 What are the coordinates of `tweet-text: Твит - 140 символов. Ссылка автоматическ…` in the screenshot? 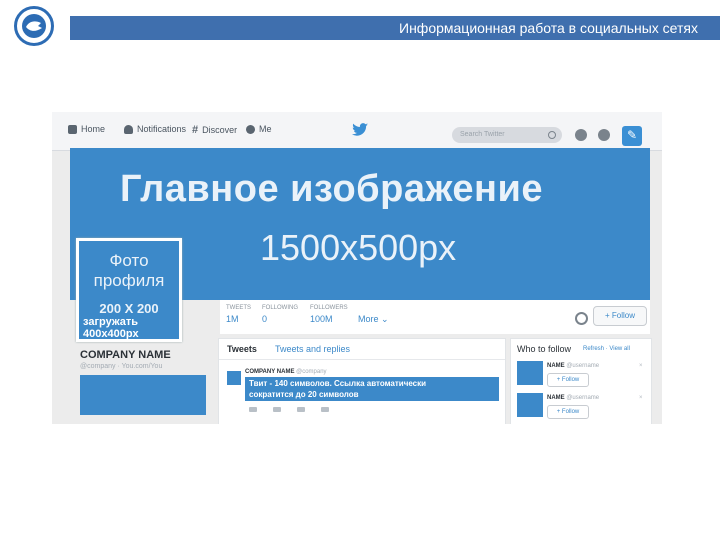 It's located at (372, 389).